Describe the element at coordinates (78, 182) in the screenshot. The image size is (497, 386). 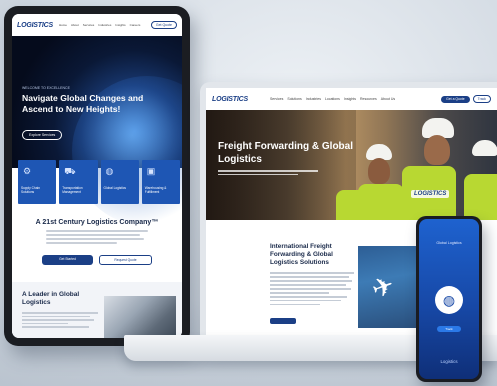
I see `service-card: ⛟ Transportation Management` at that location.